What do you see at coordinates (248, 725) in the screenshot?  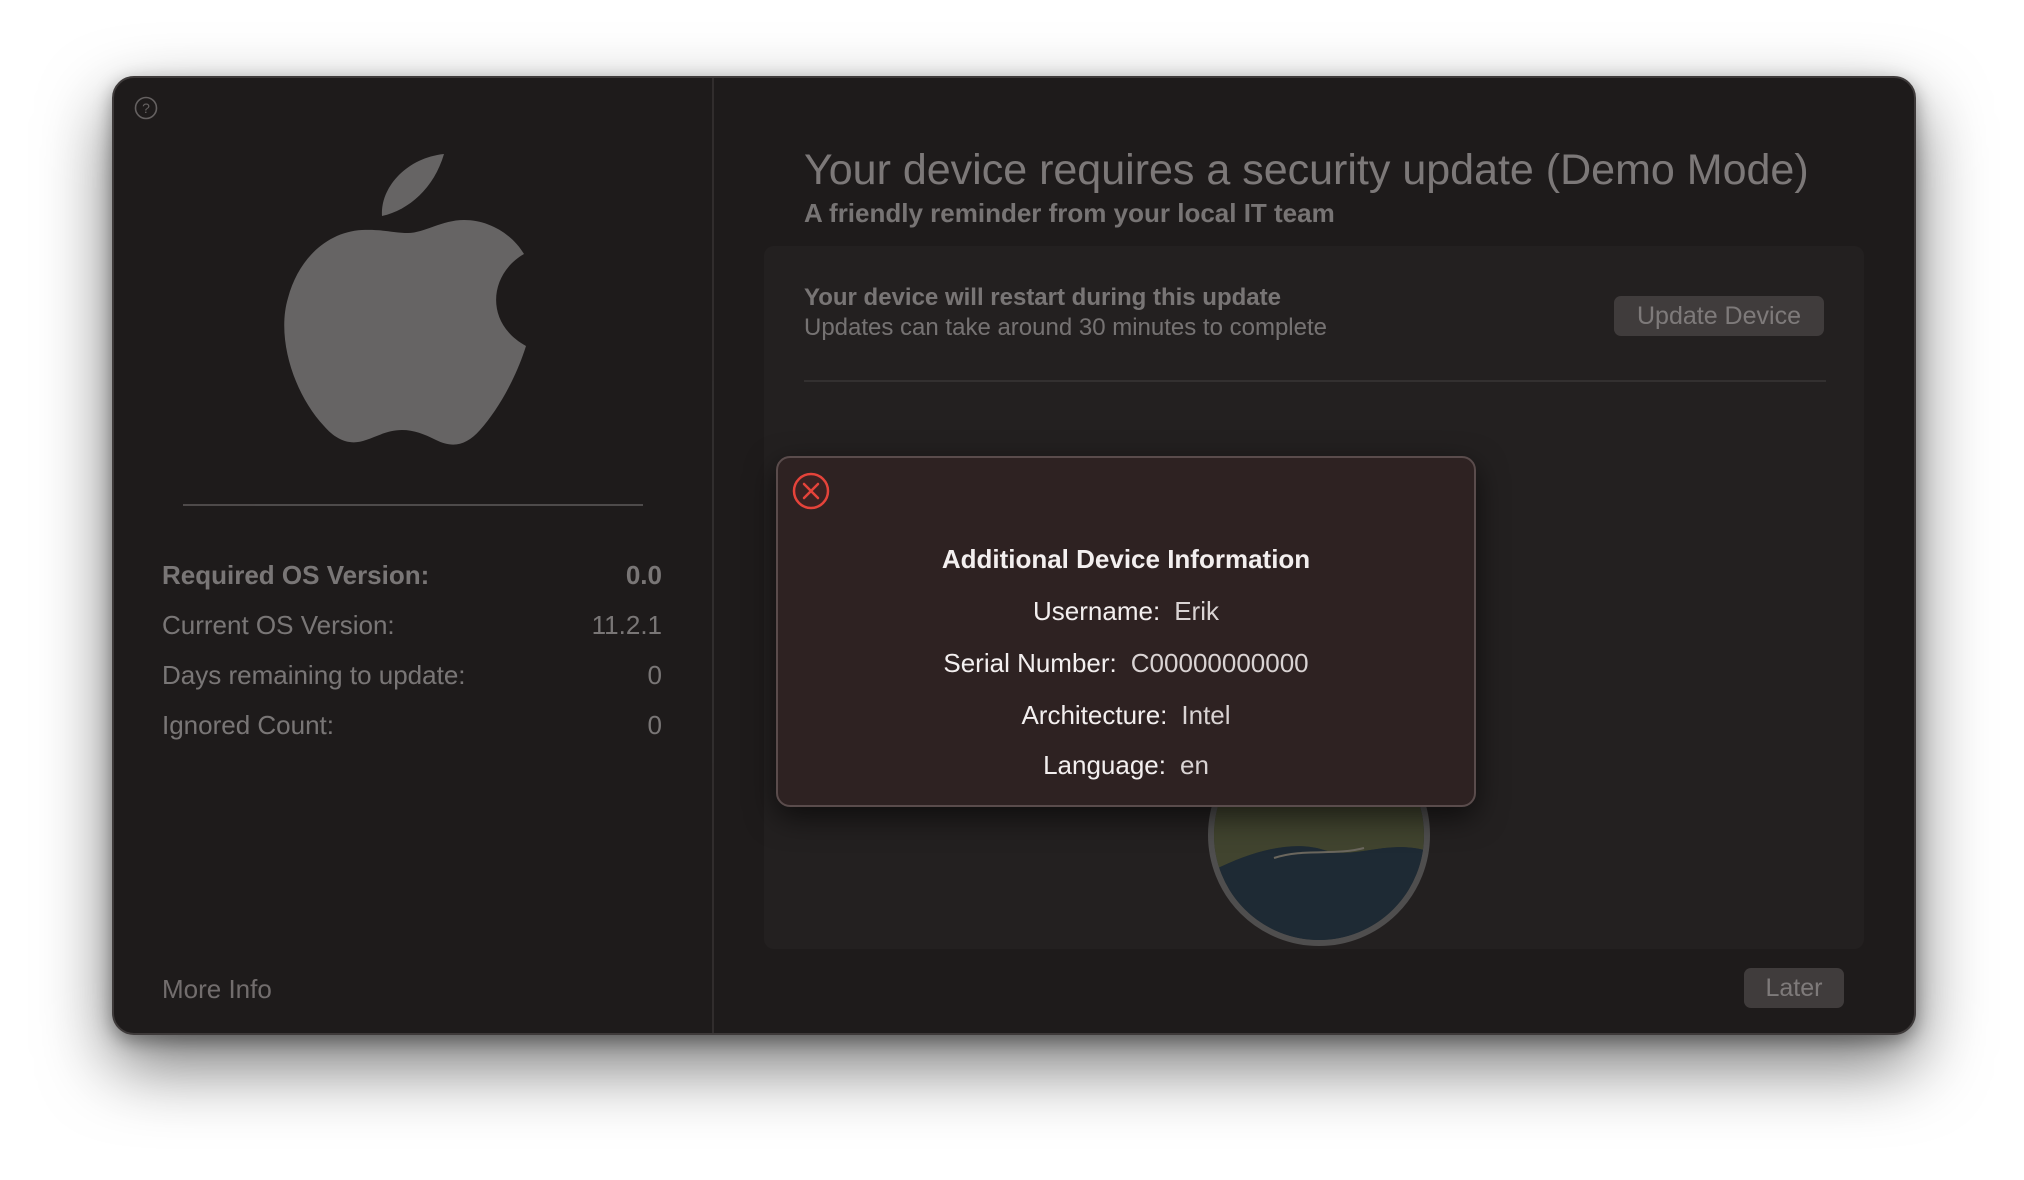 I see `info-label: Ignored Count:` at bounding box center [248, 725].